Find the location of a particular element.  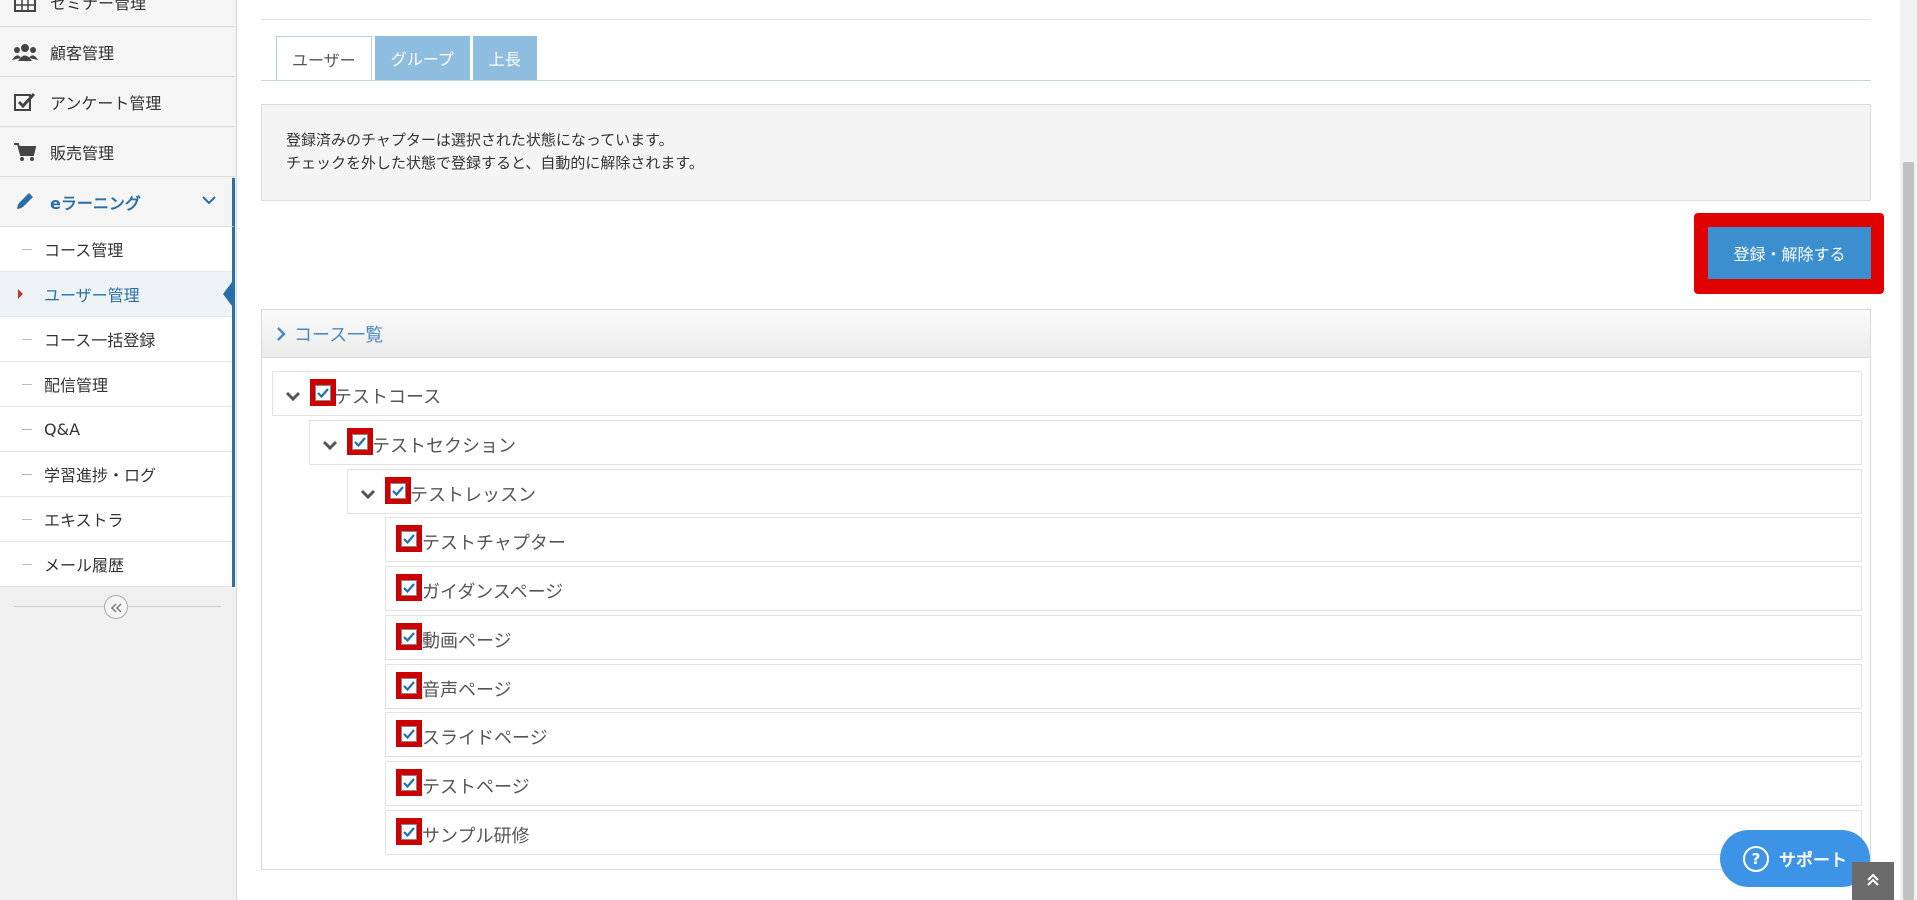

support-button: ? サポート is located at coordinates (1795, 858).